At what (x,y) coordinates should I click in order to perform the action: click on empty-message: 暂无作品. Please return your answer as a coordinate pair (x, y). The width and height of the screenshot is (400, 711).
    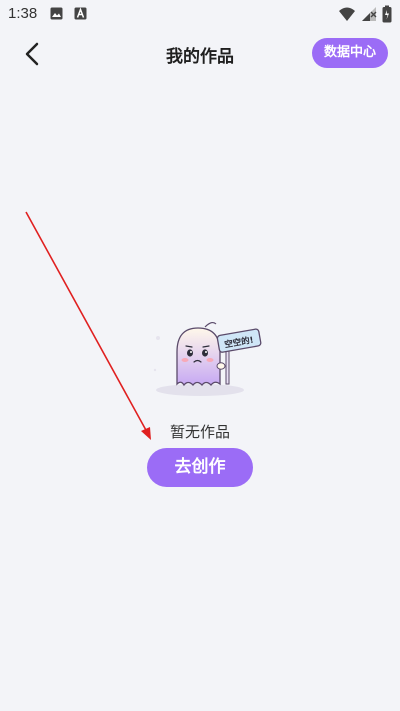
    Looking at the image, I should click on (199, 432).